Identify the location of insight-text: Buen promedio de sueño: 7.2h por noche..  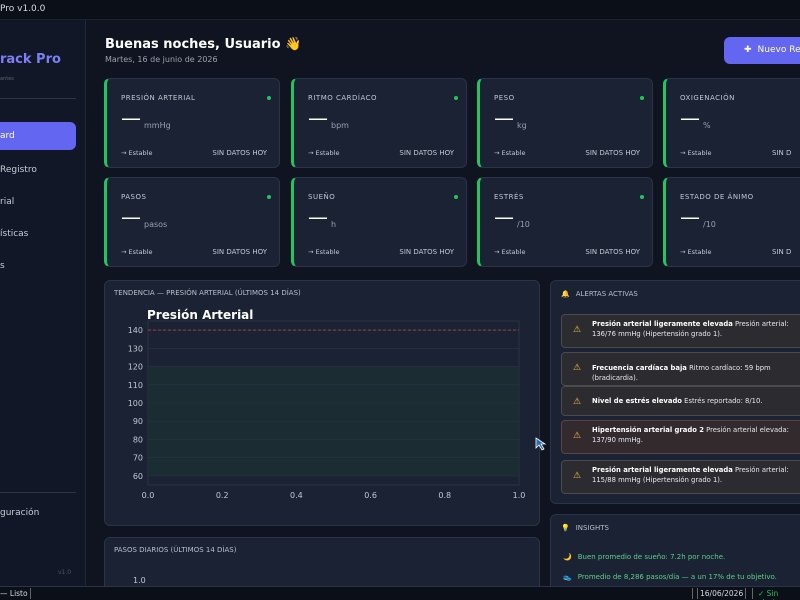
(651, 557).